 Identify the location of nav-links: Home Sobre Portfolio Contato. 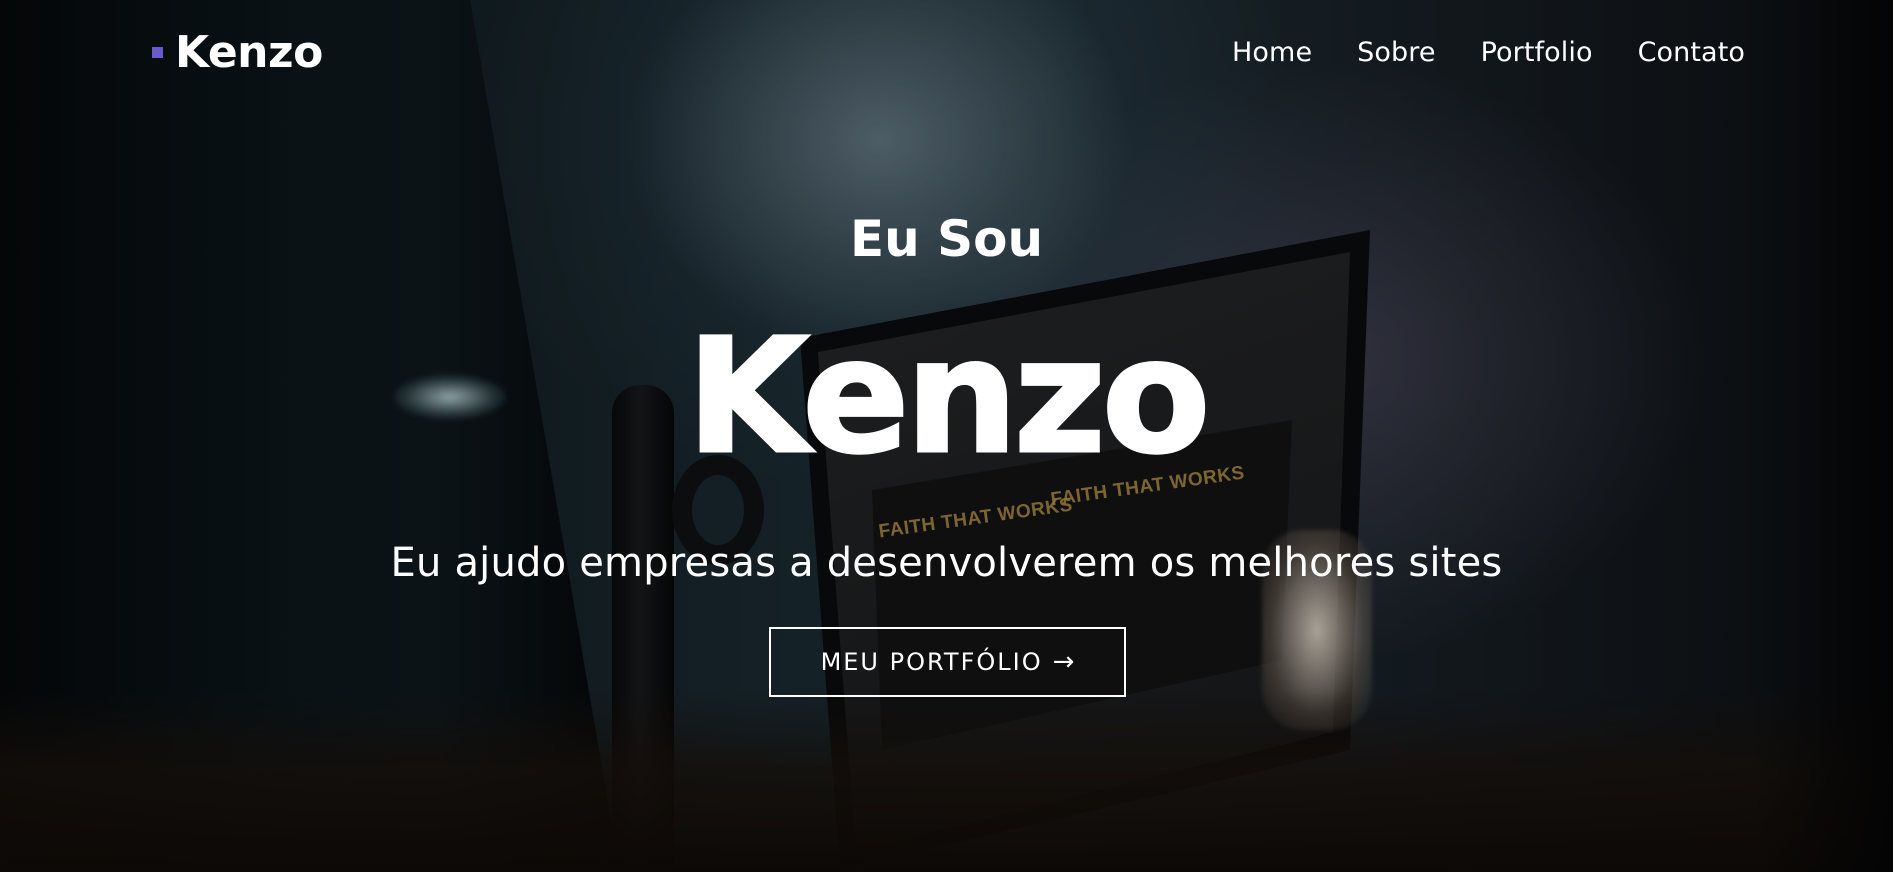
(1488, 52).